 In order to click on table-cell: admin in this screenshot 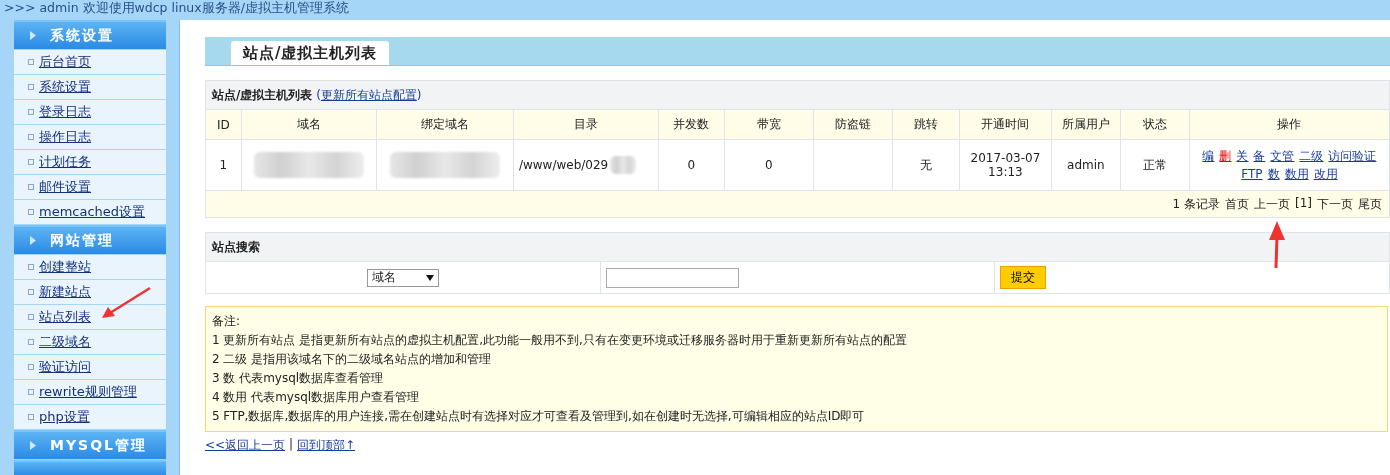, I will do `click(1086, 165)`.